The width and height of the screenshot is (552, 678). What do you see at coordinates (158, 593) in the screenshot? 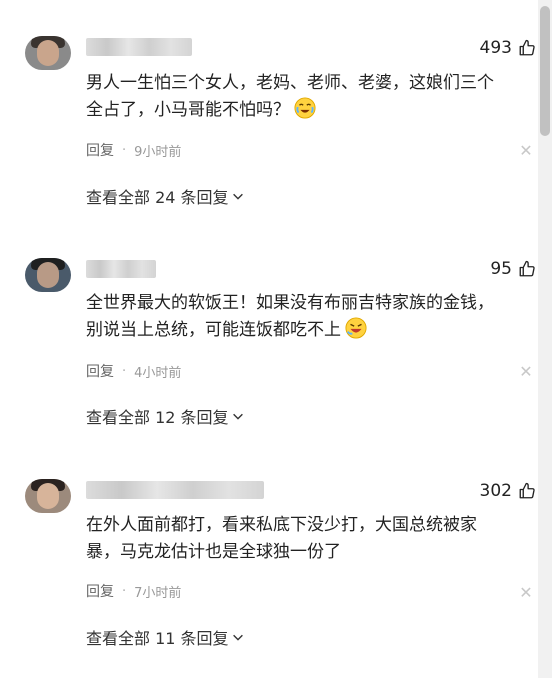
I see `timestamp: 7小时前` at bounding box center [158, 593].